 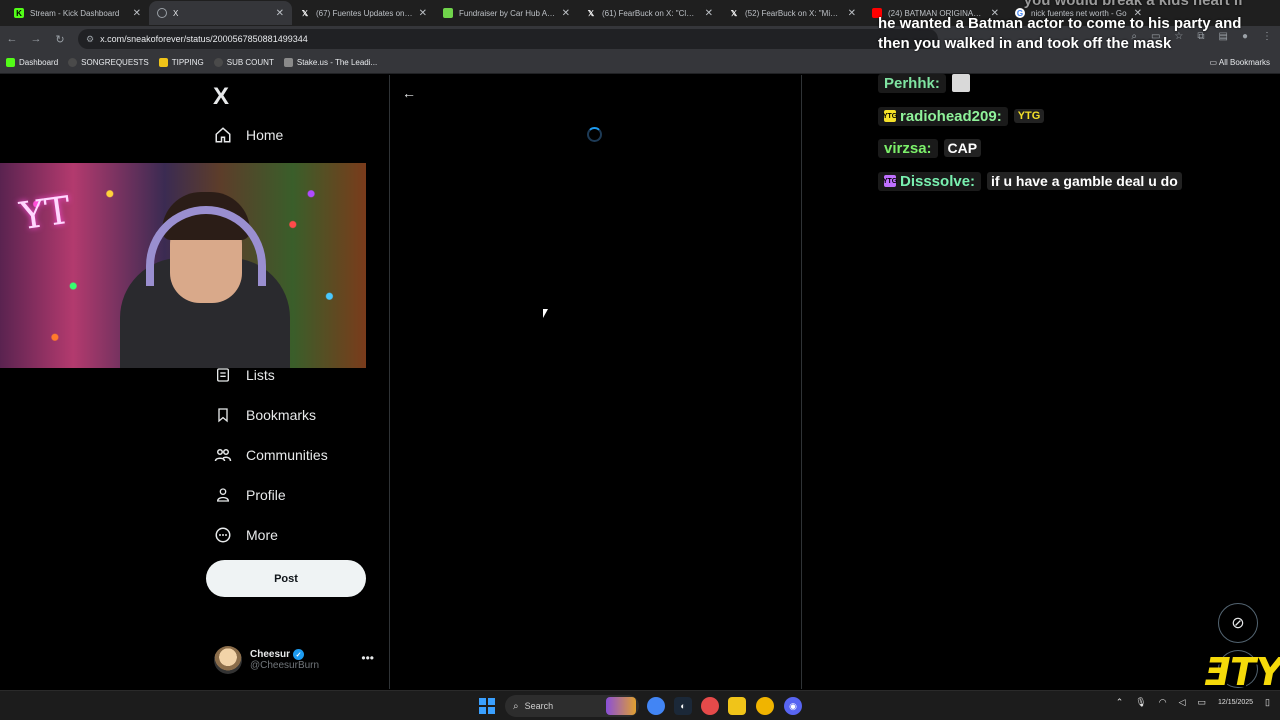 I want to click on account-switcher: Cheesur ✓ @CheesurBurn •••, so click(x=295, y=660).